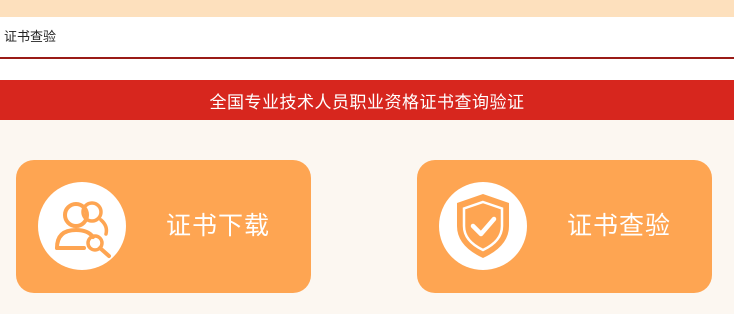  I want to click on banner: 全国专业技术人员职业资格证书查询验证, so click(367, 100).